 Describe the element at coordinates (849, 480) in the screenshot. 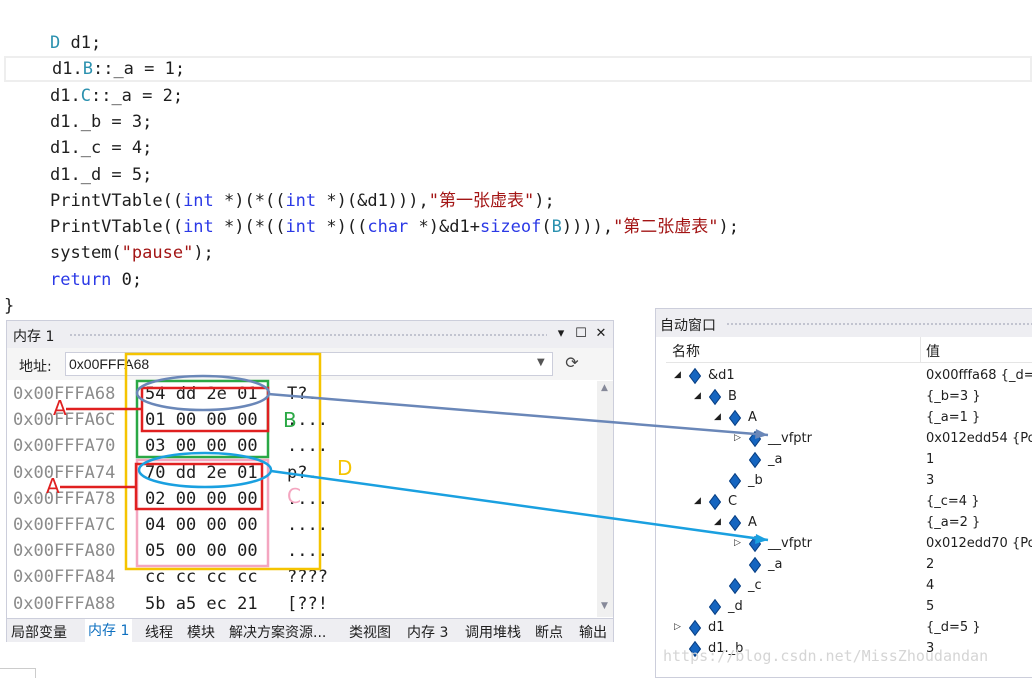

I see `autos-tree-row: _b 3` at that location.